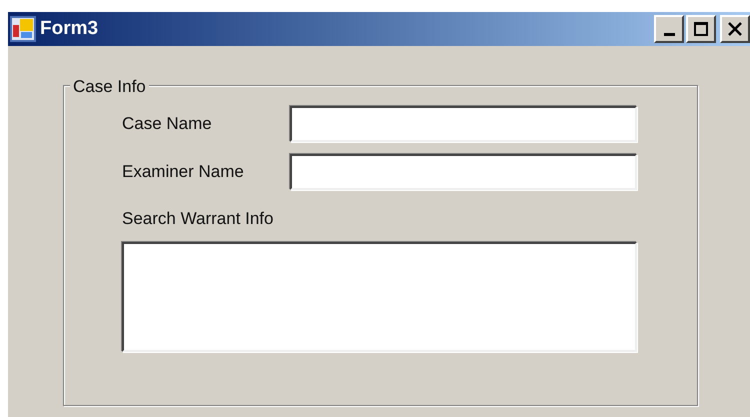 This screenshot has height=417, width=750. Describe the element at coordinates (183, 172) in the screenshot. I see `field-label: Examiner Name` at that location.